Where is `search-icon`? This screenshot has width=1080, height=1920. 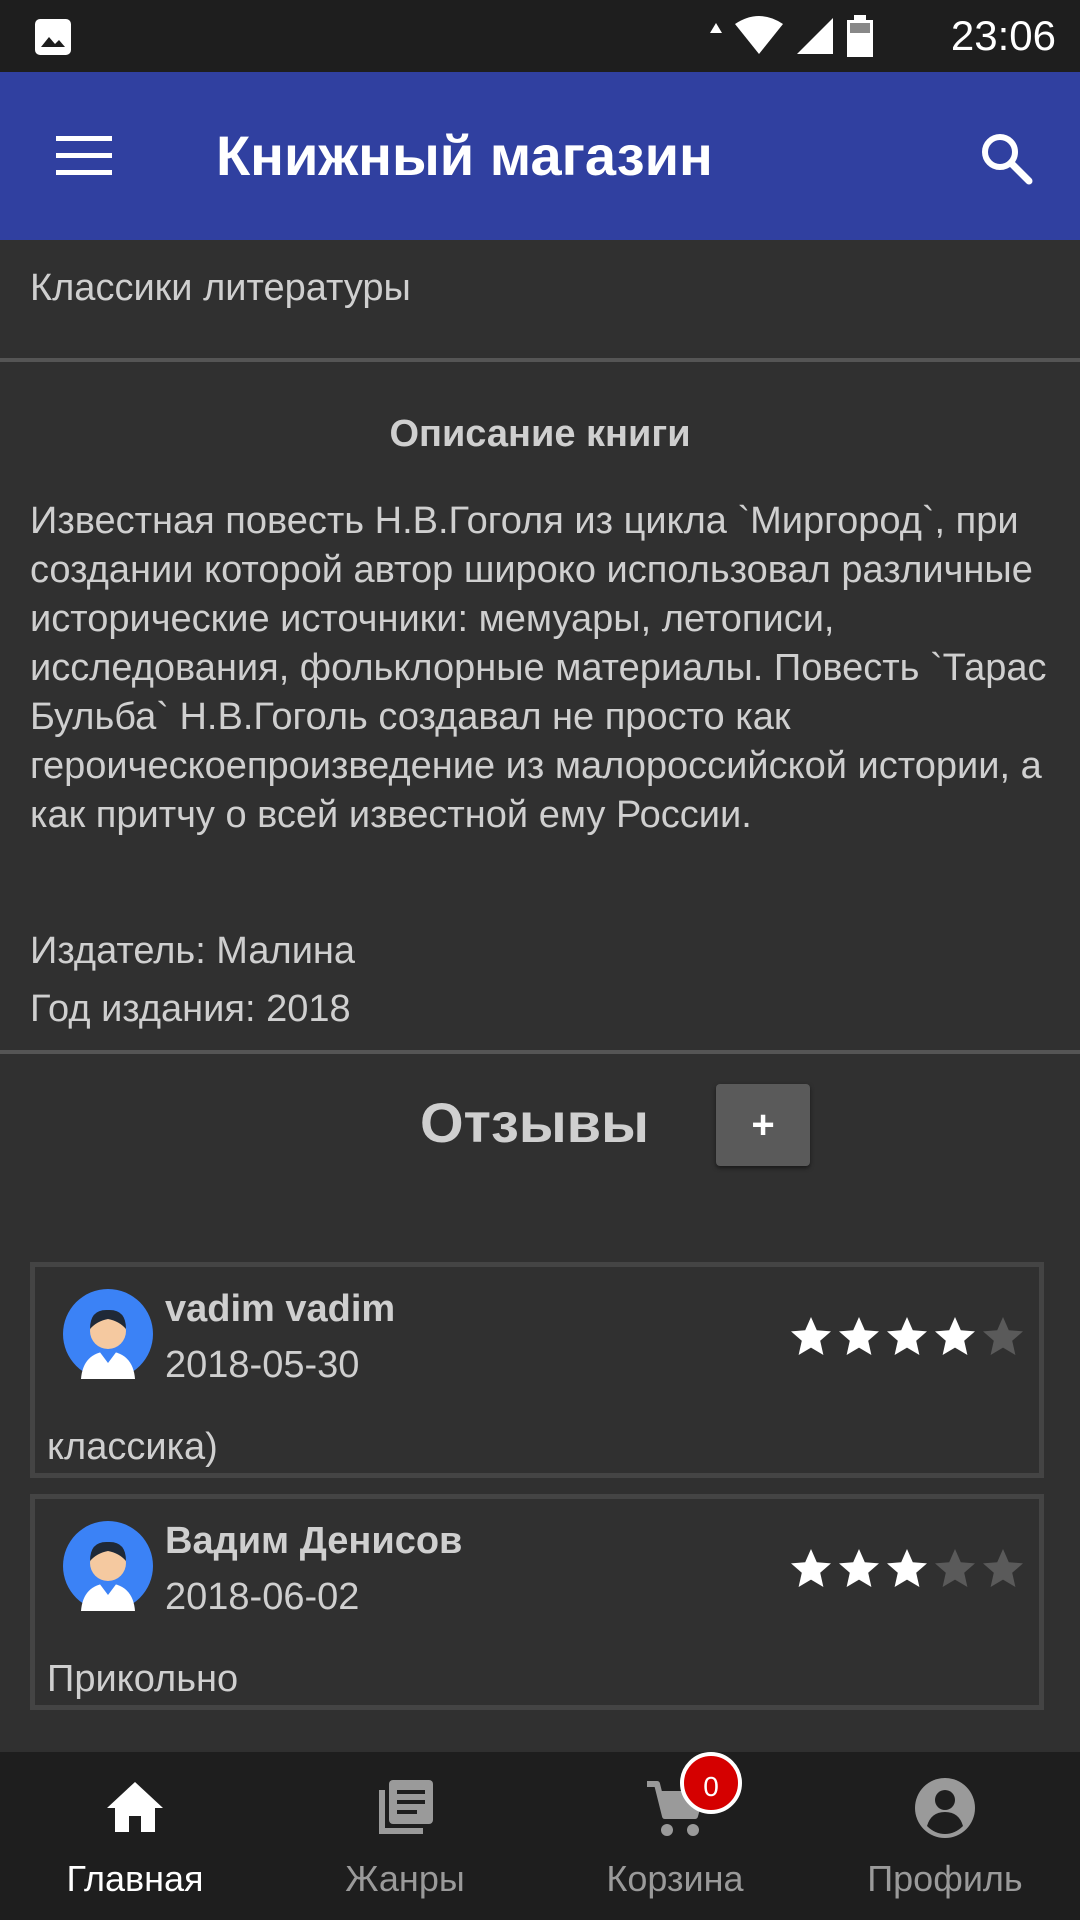 search-icon is located at coordinates (1006, 158).